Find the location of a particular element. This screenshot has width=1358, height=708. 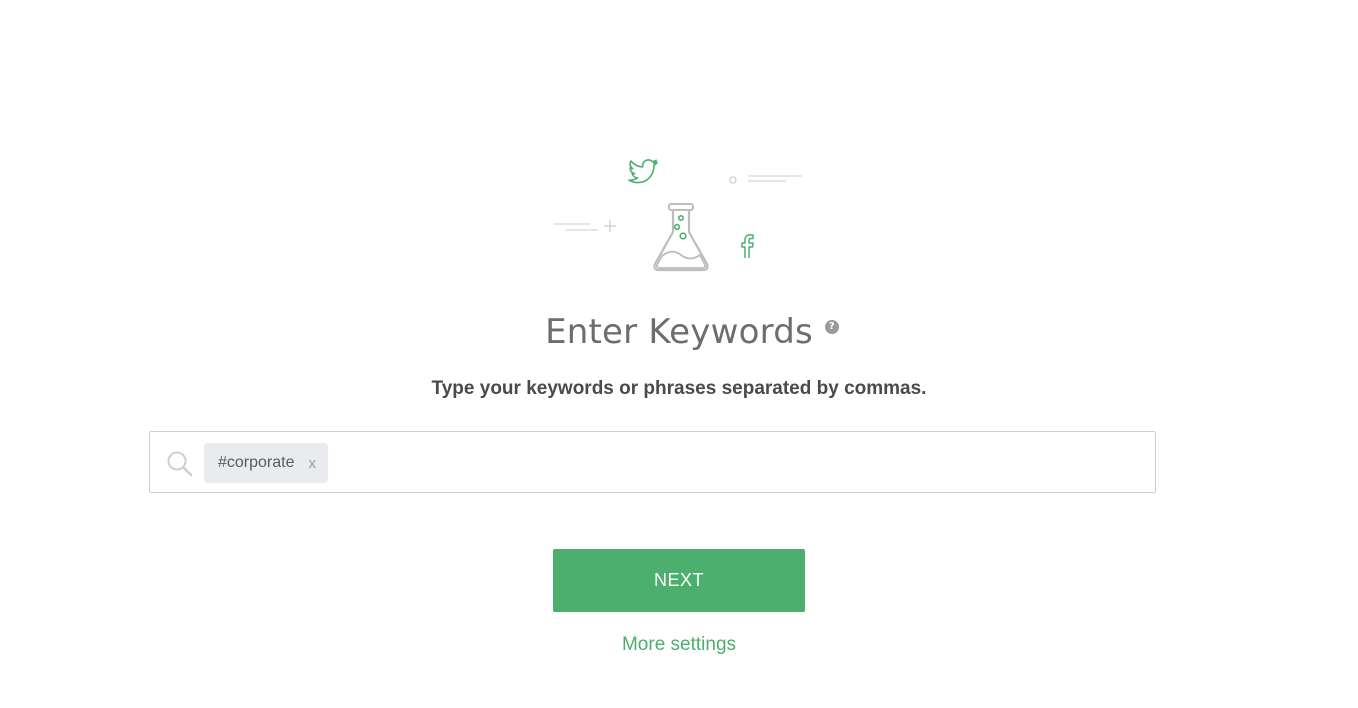

keyword-tag: #corporate x is located at coordinates (266, 463).